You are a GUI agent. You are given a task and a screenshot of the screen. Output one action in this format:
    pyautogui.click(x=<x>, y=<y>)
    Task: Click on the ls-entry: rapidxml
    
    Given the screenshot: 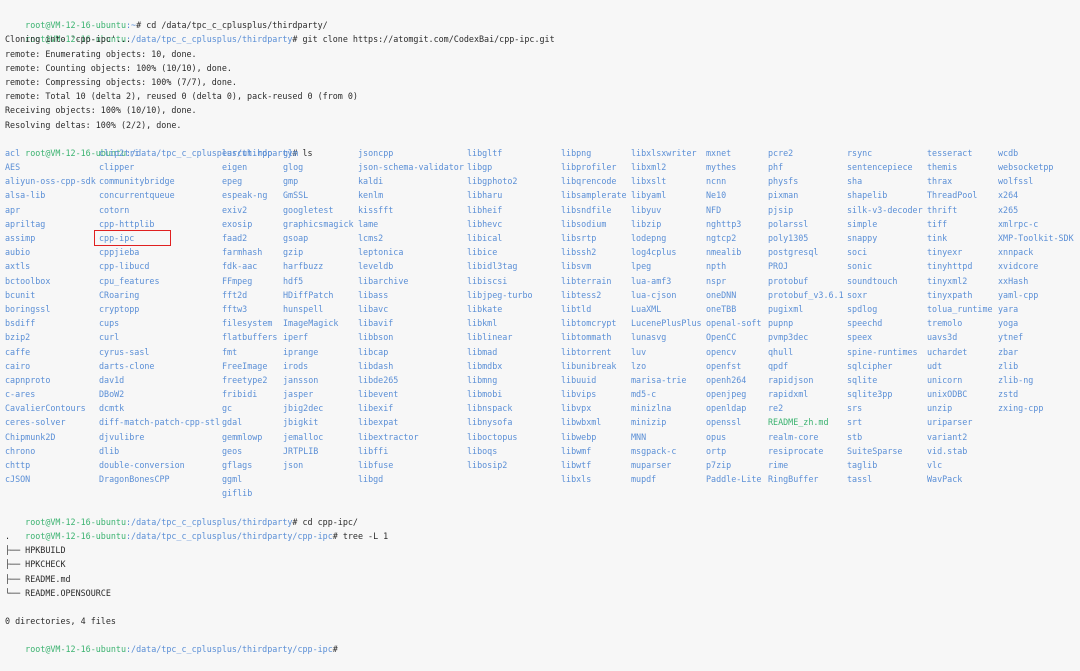 What is the action you would take?
    pyautogui.click(x=788, y=394)
    